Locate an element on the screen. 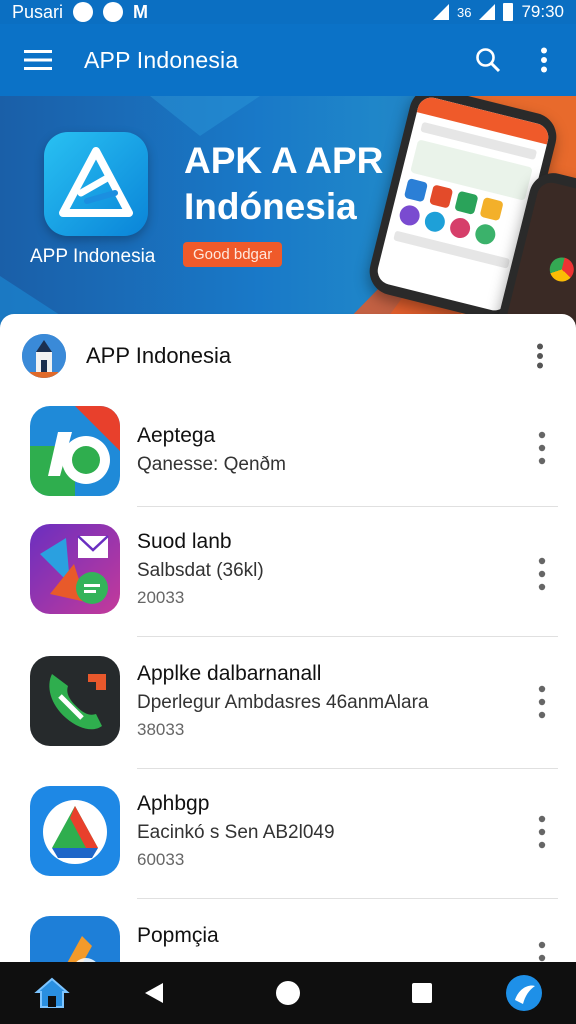  nav-back-button is located at coordinates (154, 993).